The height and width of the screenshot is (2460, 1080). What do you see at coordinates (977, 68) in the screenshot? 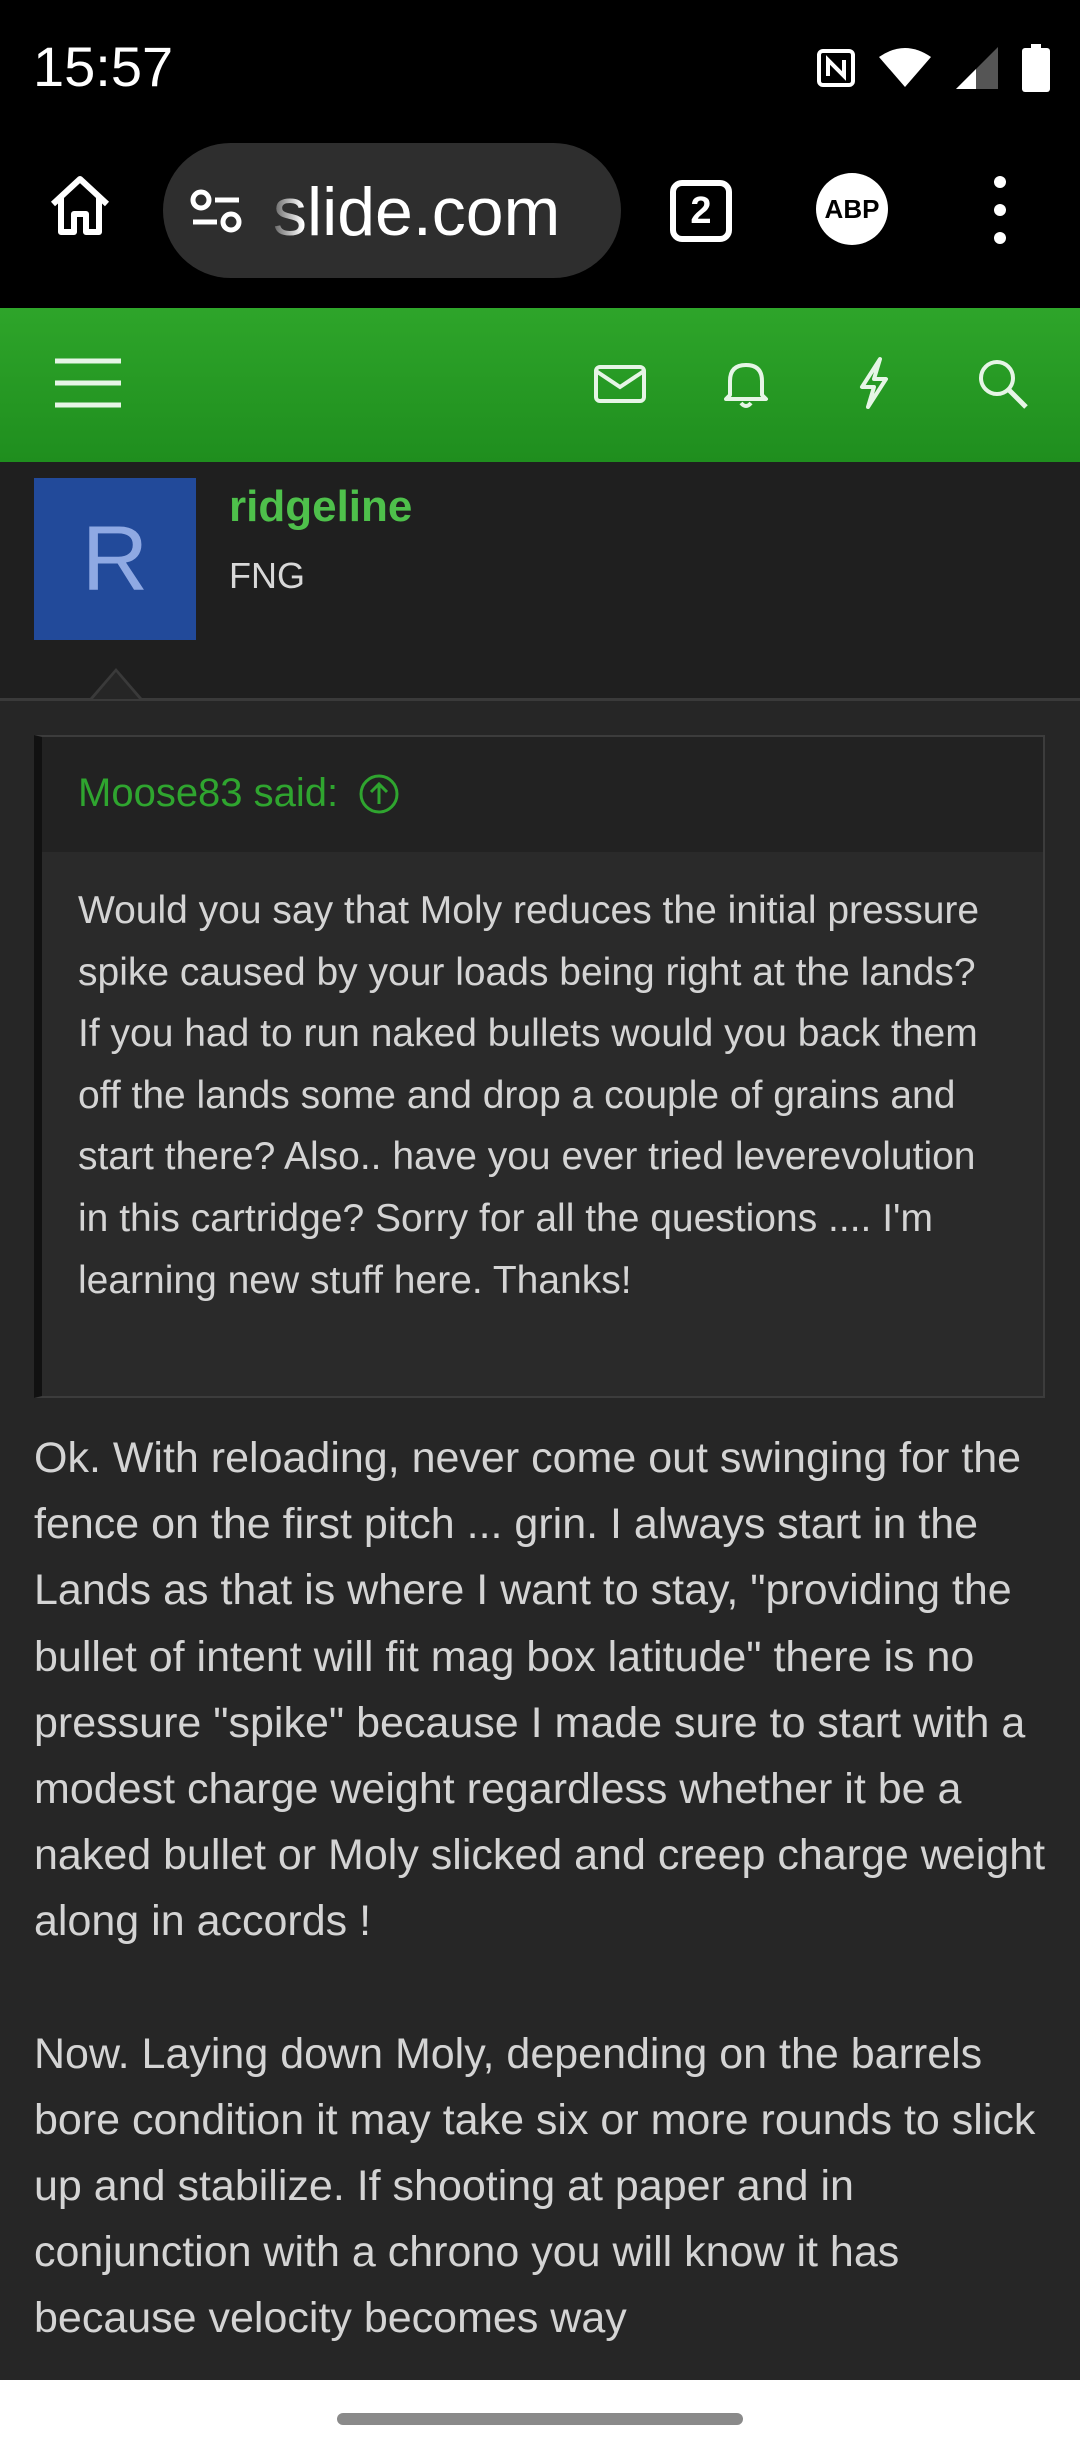
I see `signal-icon` at bounding box center [977, 68].